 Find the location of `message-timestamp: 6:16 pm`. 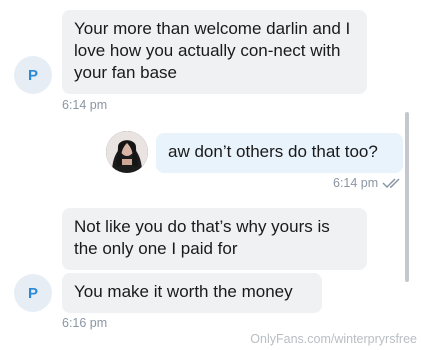

message-timestamp: 6:16 pm is located at coordinates (85, 323).